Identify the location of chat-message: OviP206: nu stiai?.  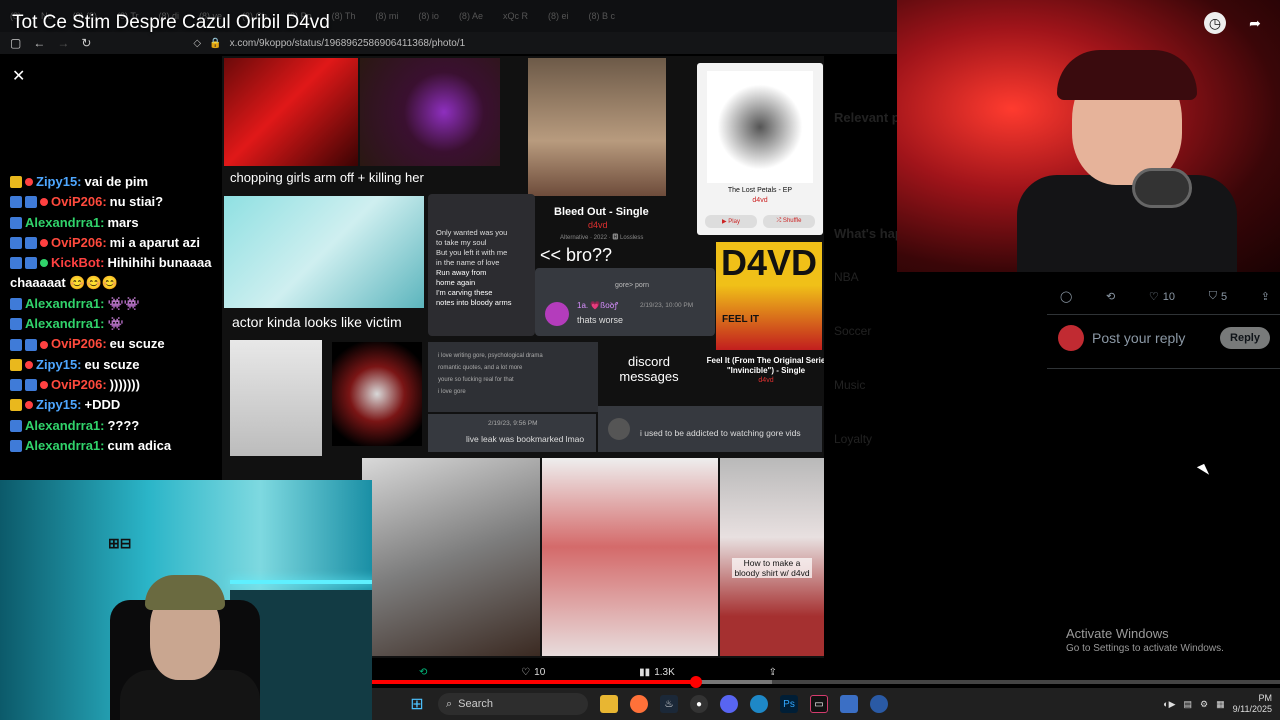
(124, 202).